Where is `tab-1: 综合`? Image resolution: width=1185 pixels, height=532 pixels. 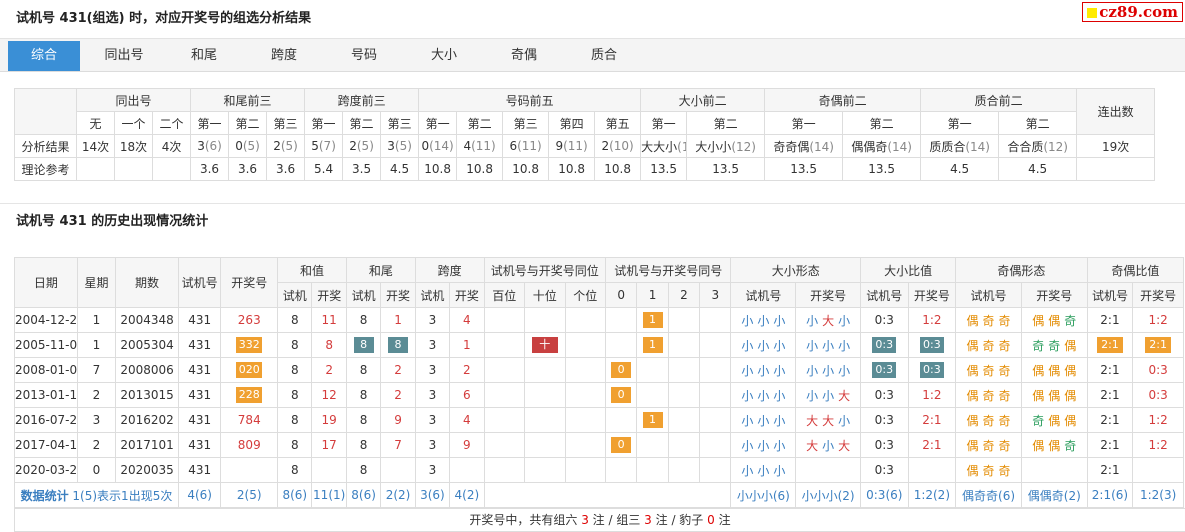 tab-1: 综合 is located at coordinates (44, 56).